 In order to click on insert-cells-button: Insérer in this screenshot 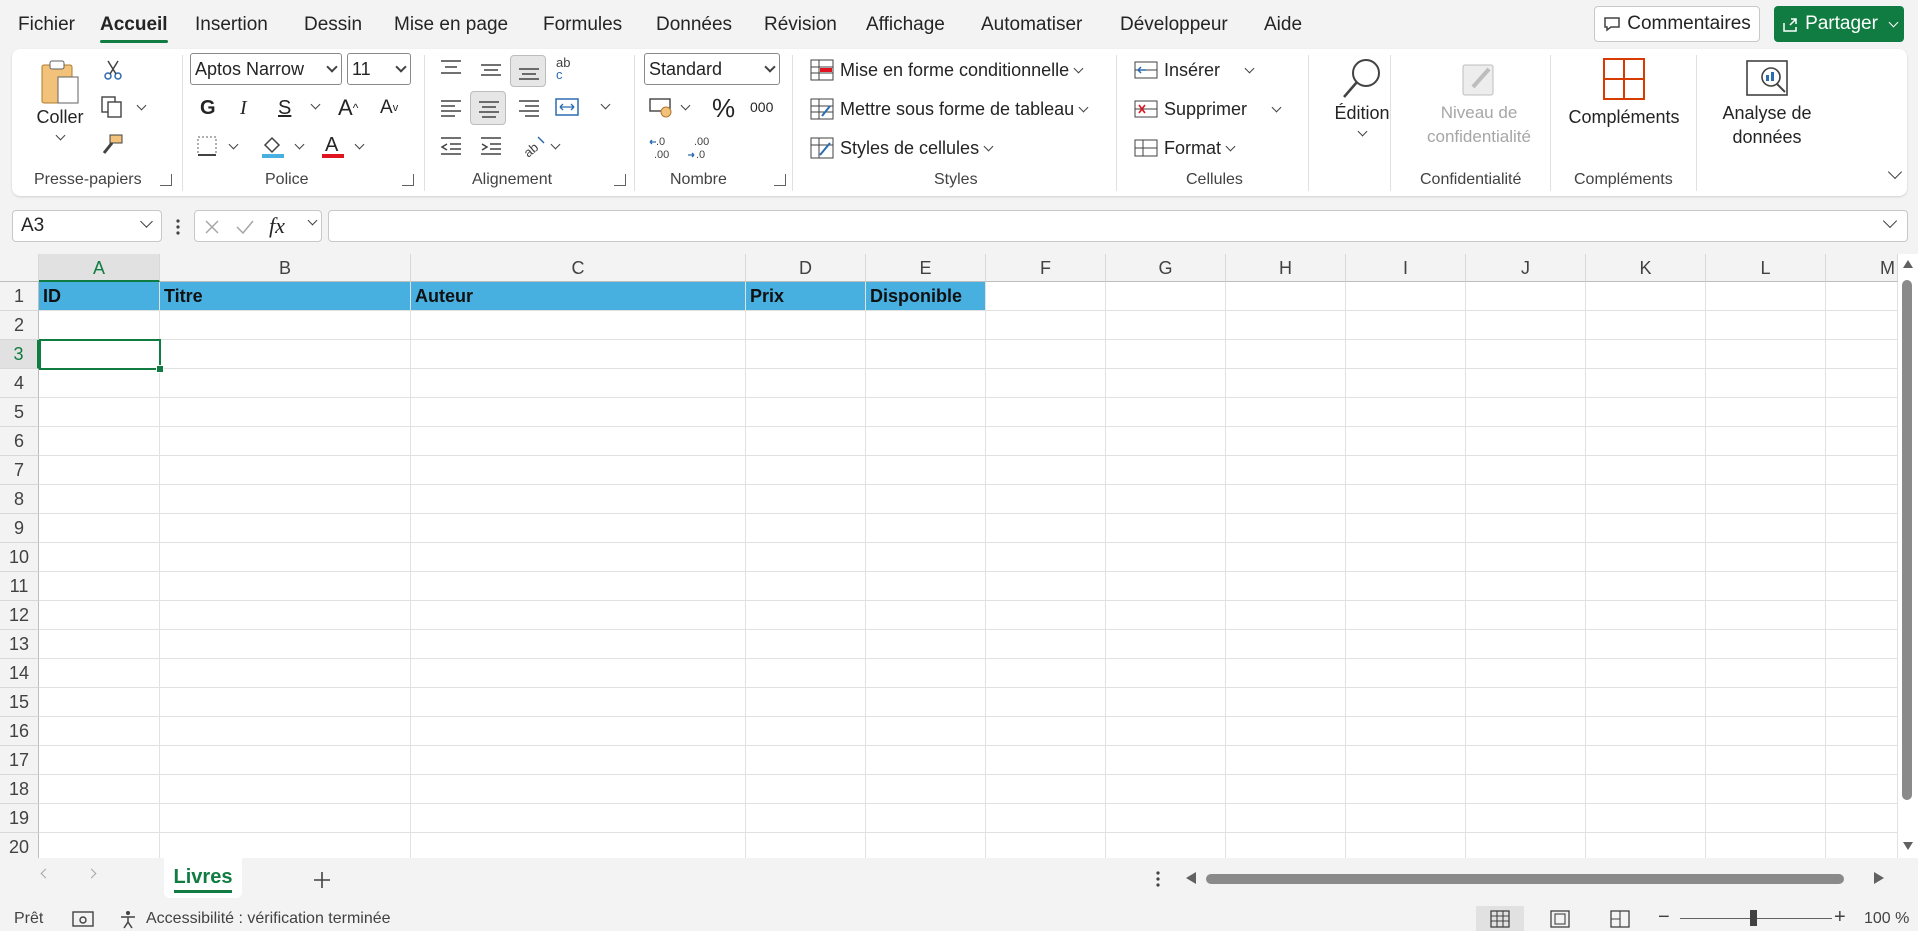, I will do `click(1194, 70)`.